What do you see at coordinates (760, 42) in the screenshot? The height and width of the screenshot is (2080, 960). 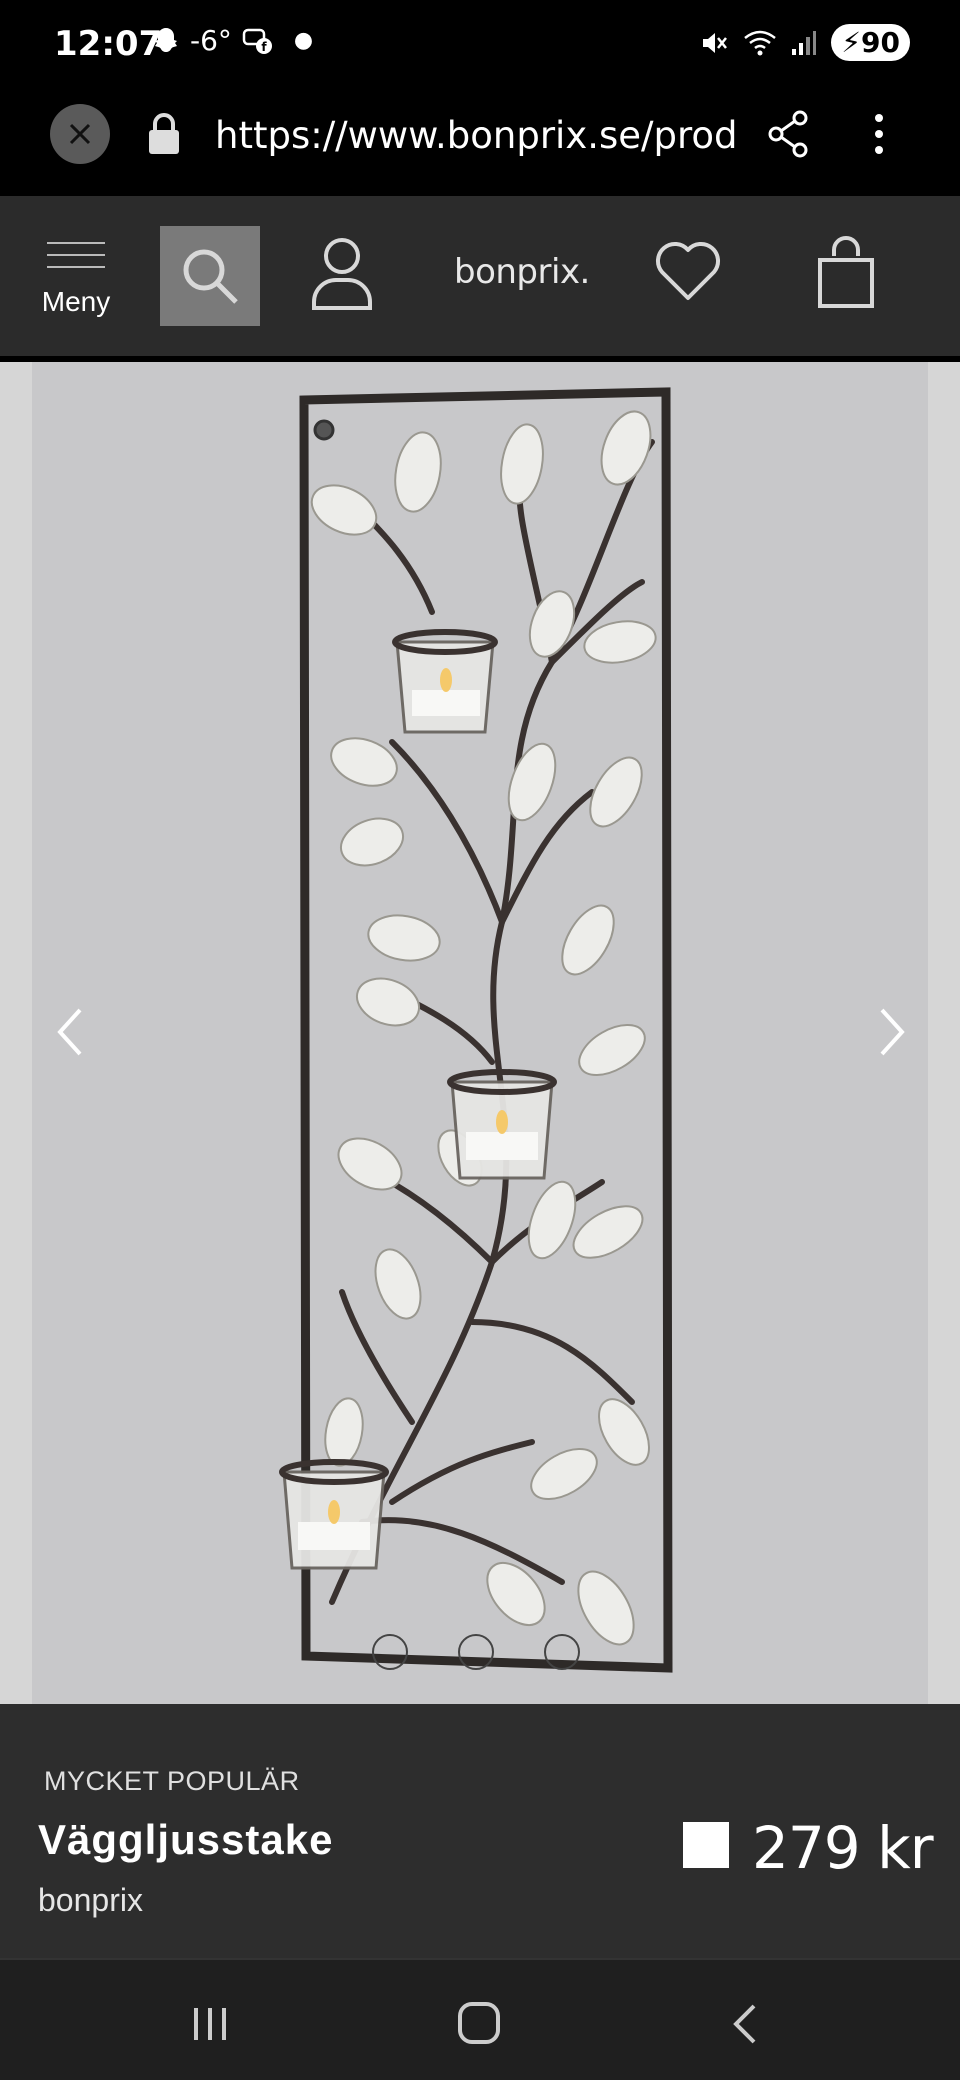 I see `wifi-icon` at bounding box center [760, 42].